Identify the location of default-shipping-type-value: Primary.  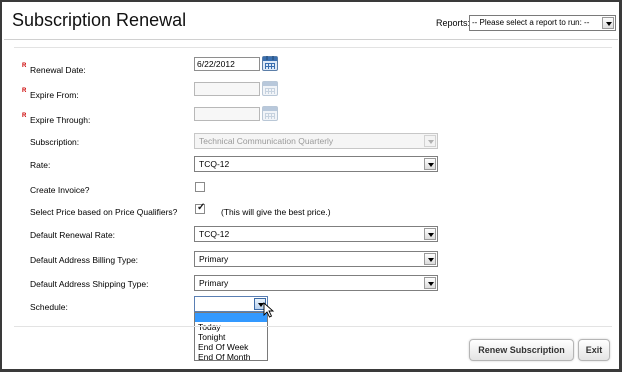
(214, 283).